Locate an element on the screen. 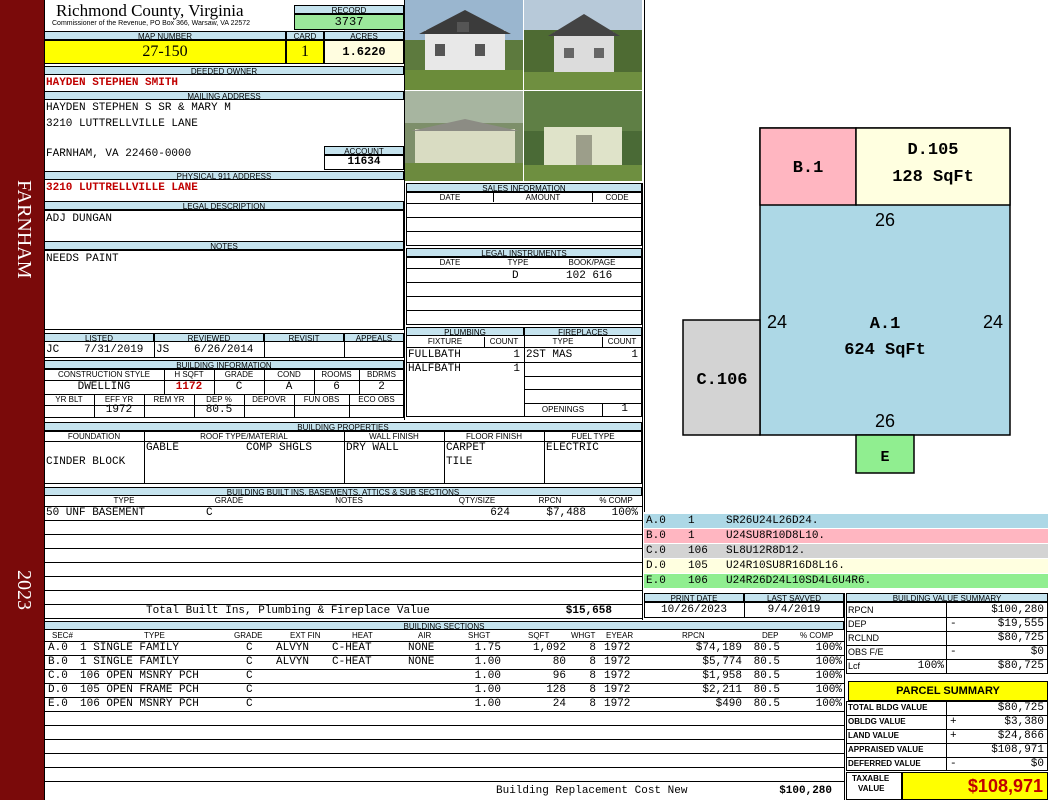 The height and width of the screenshot is (800, 1050). plumb-row-2-fixture: HALFBATH is located at coordinates (434, 369).